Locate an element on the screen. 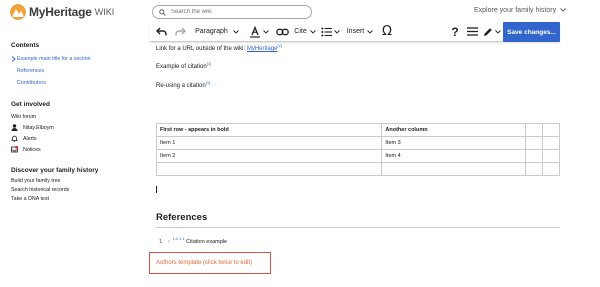  reference-backlinks: 1.0 1.1 is located at coordinates (178, 238).